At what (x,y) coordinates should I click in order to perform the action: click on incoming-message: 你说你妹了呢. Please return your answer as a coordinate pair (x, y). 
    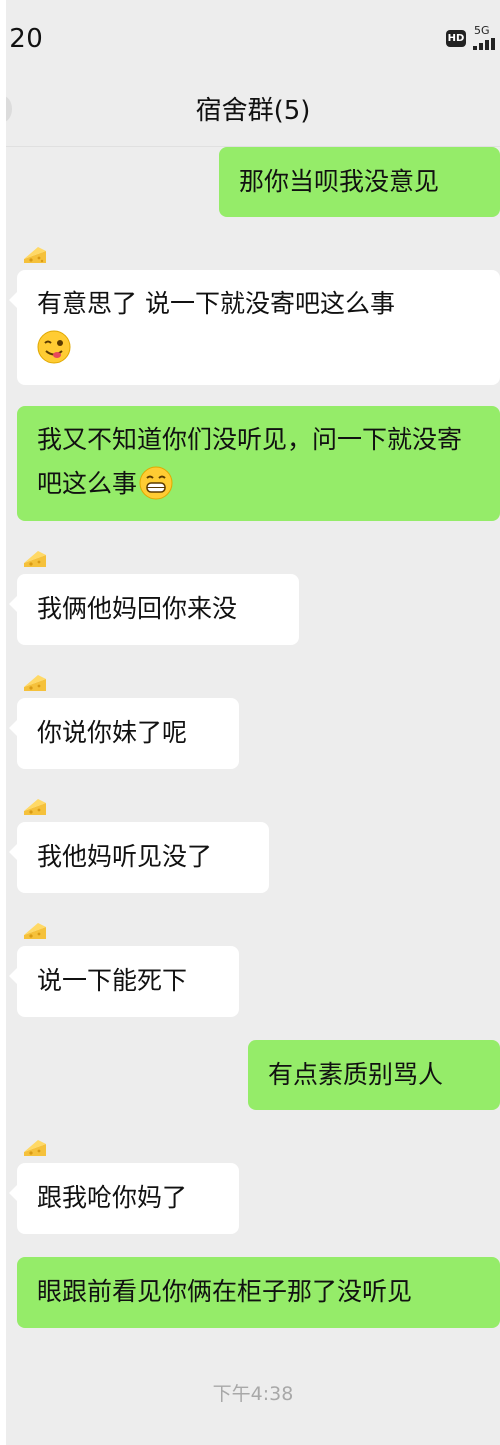
    Looking at the image, I should click on (124, 733).